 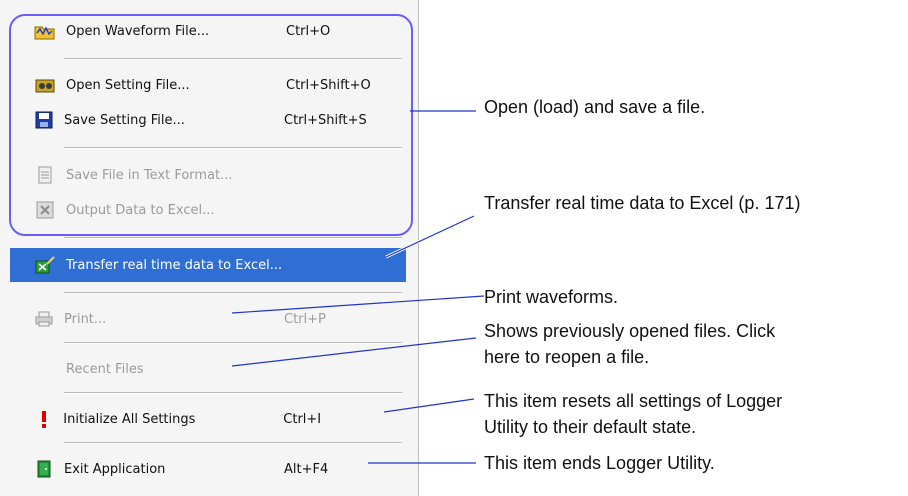 I want to click on callout-exit: This item ends Logger Utility., so click(x=599, y=463).